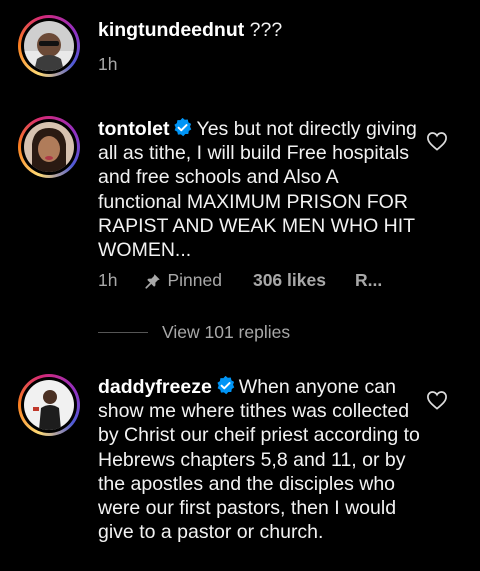 This screenshot has height=571, width=480. Describe the element at coordinates (155, 387) in the screenshot. I see `comment-username: daddyfreeze` at that location.